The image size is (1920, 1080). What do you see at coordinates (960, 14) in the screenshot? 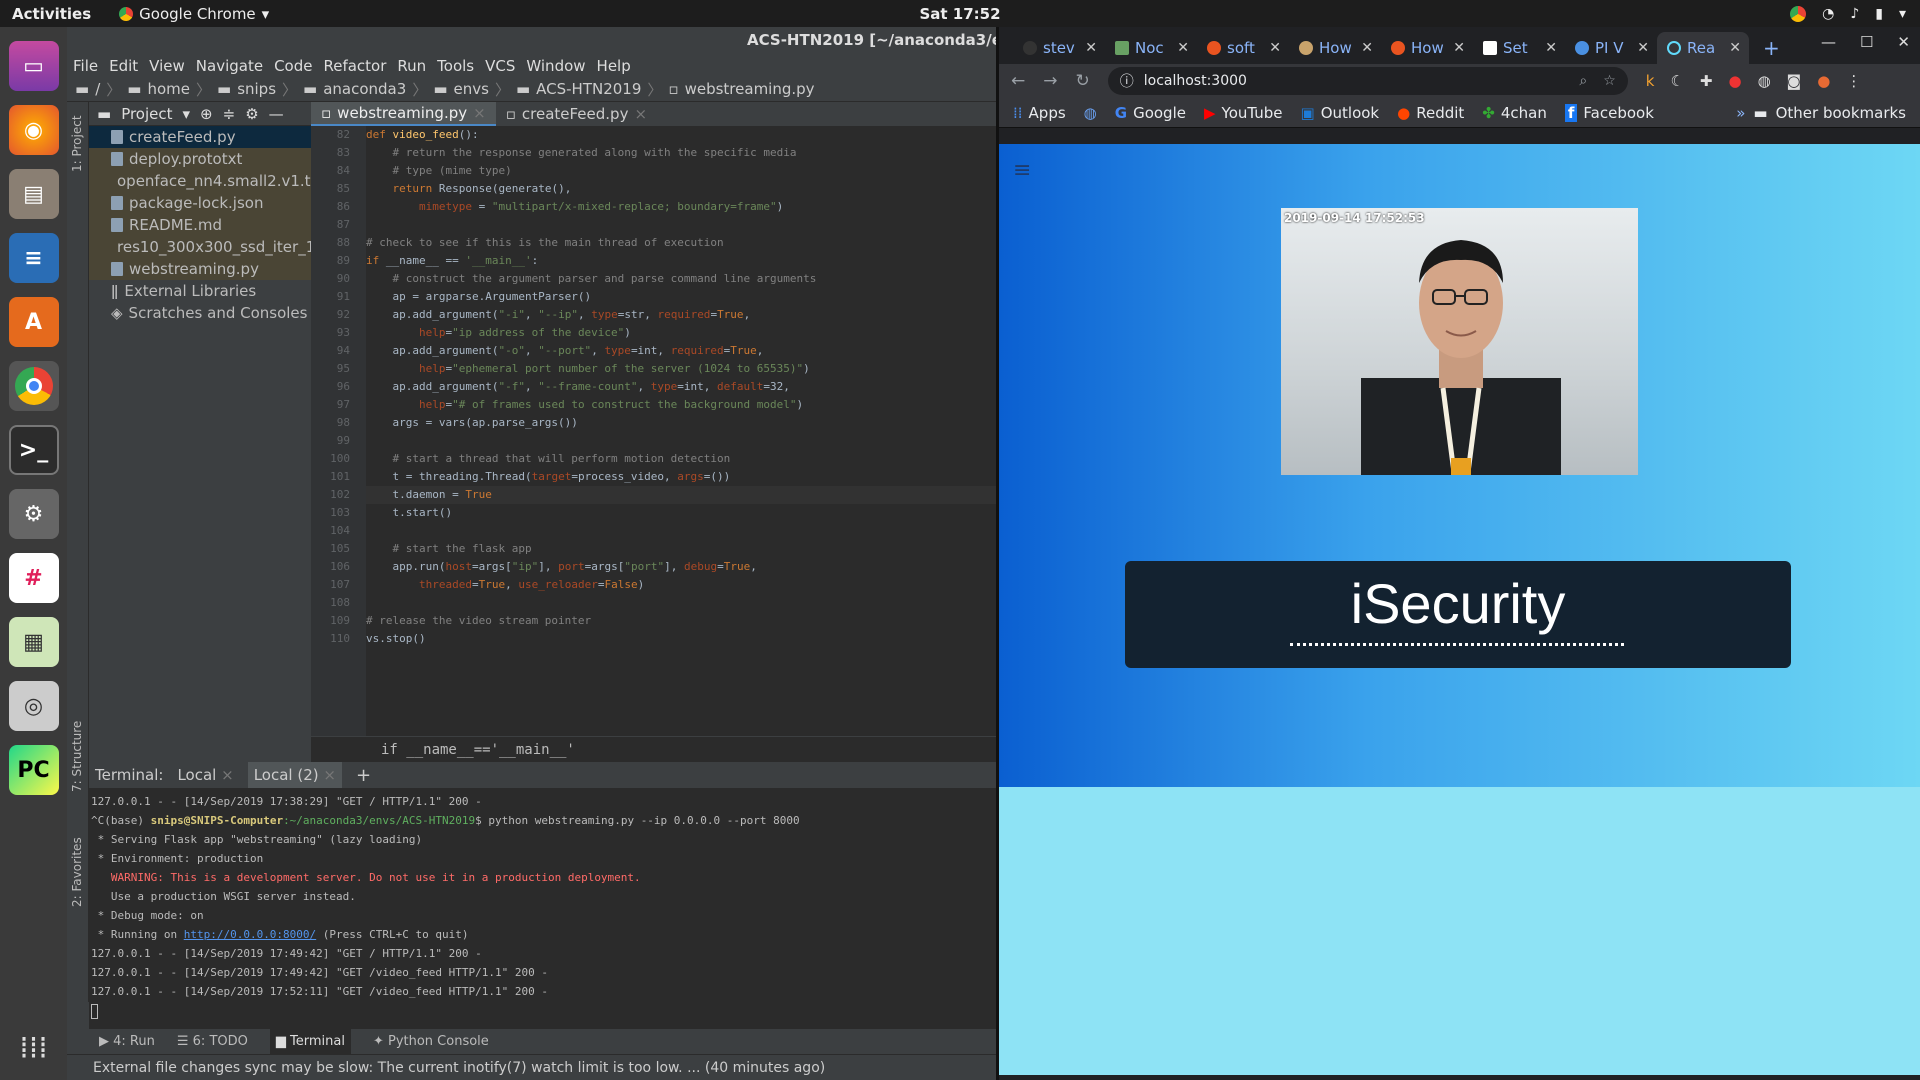
I see `clock: Sat 17:52` at bounding box center [960, 14].